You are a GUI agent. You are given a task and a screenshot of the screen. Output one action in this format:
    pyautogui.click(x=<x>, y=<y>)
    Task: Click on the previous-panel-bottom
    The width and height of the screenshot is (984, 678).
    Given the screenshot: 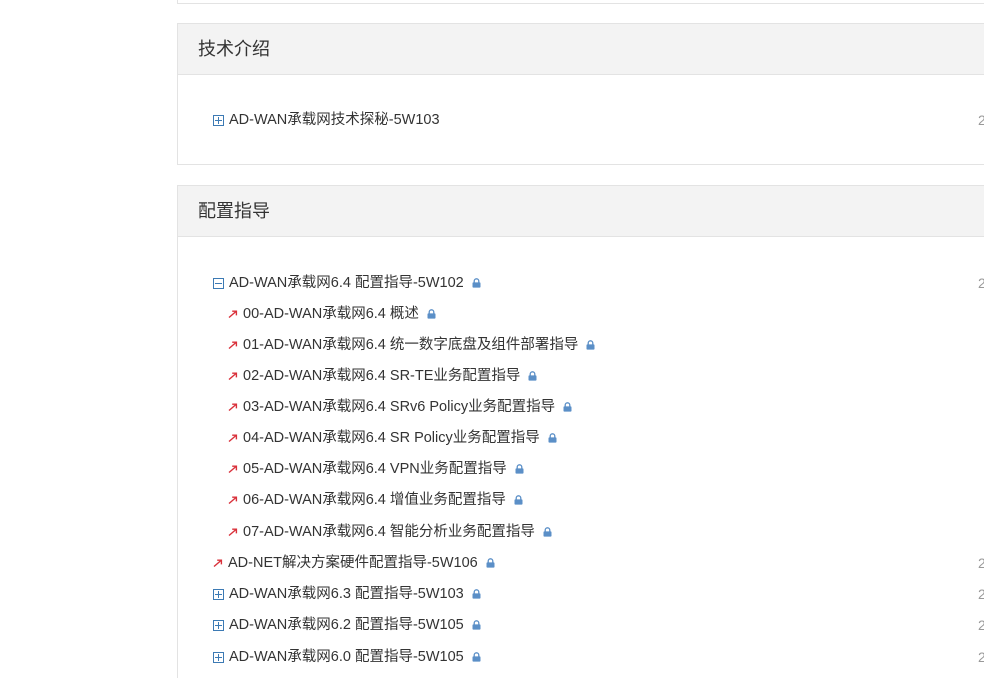 What is the action you would take?
    pyautogui.click(x=580, y=2)
    